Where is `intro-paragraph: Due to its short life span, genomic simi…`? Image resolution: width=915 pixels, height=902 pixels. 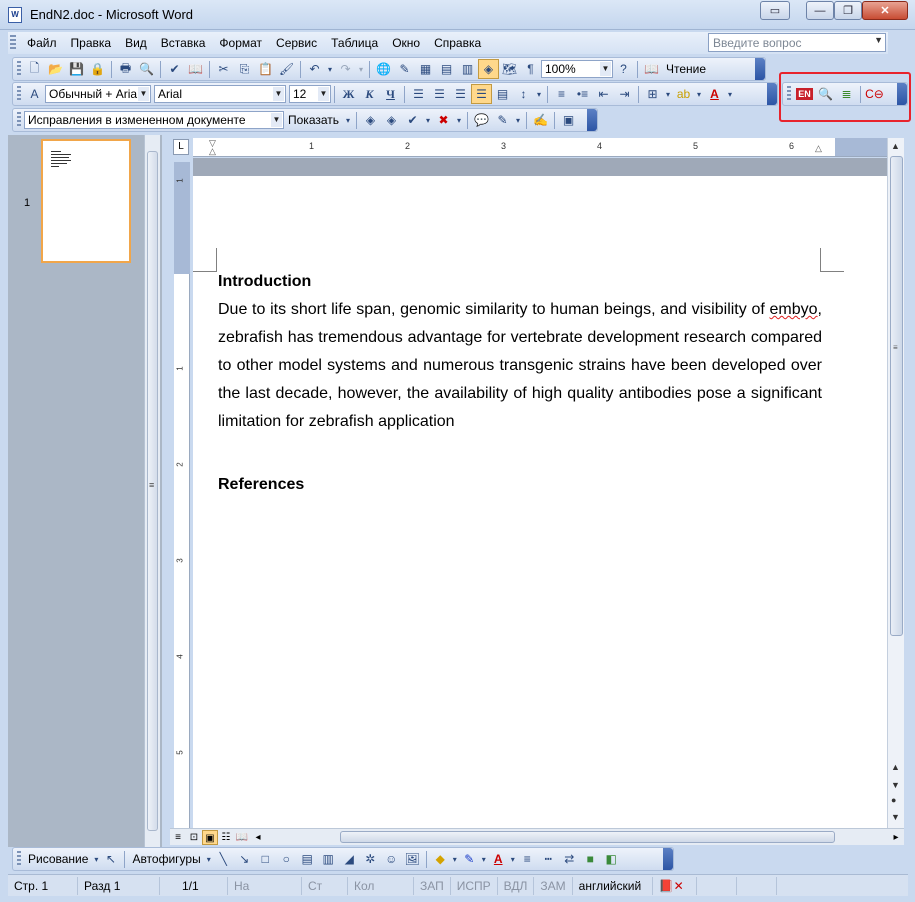
intro-paragraph: Due to its short life span, genomic simi… is located at coordinates (520, 366).